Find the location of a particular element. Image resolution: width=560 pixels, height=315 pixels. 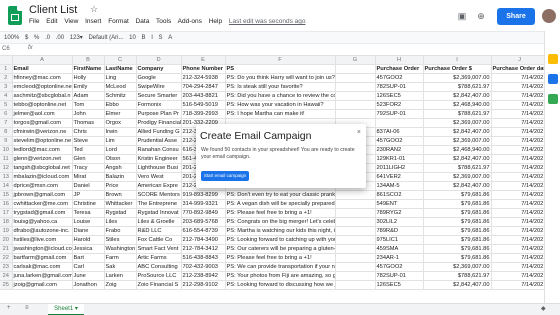

header-last-name: LastName is located at coordinates (120, 69).